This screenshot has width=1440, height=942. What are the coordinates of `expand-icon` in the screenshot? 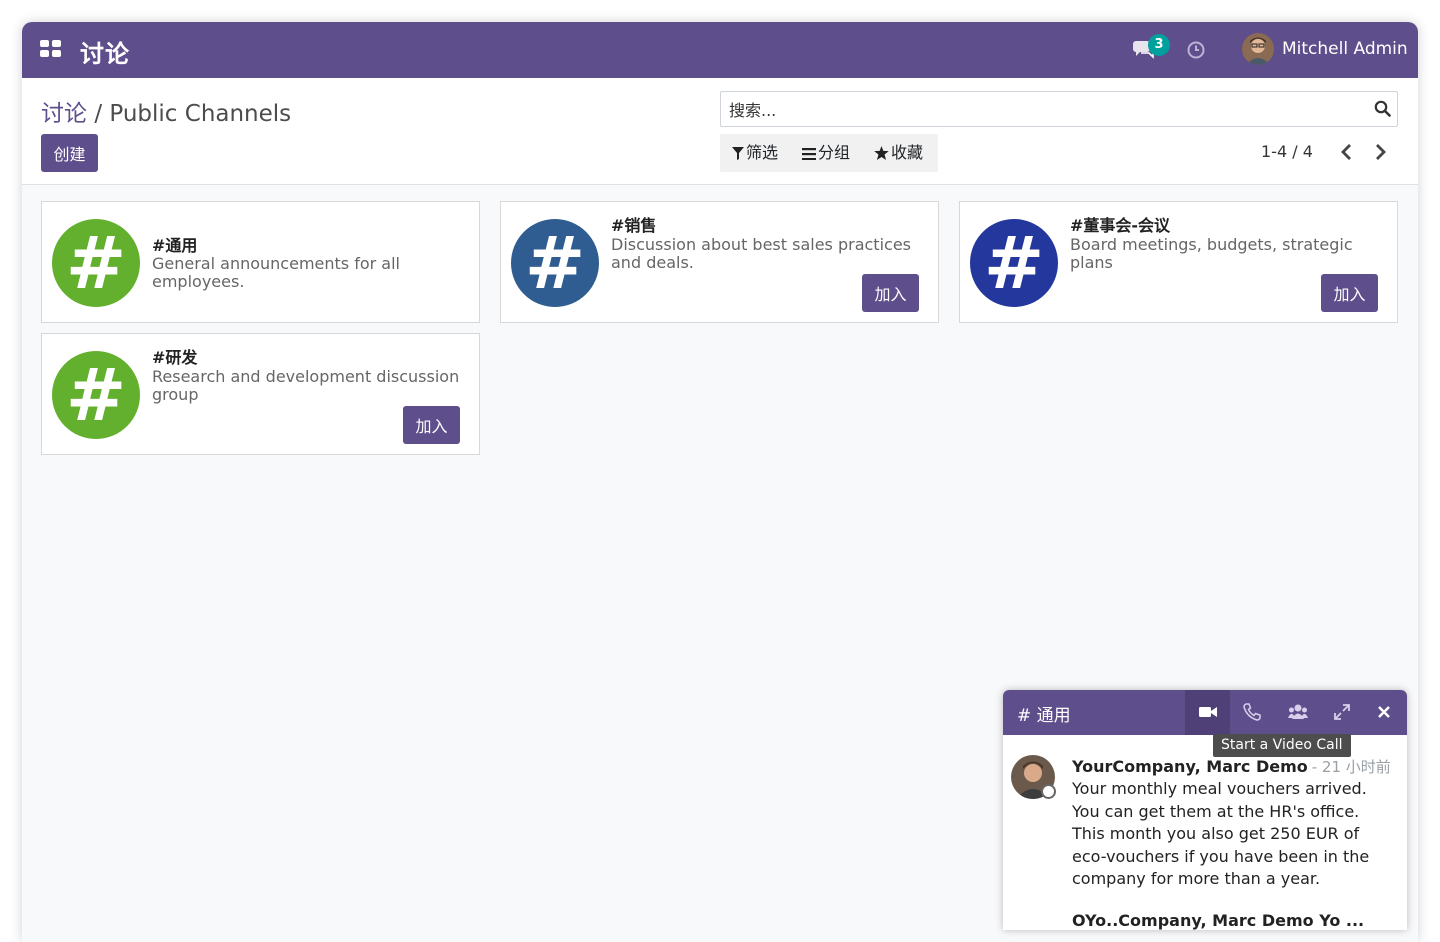 It's located at (1342, 712).